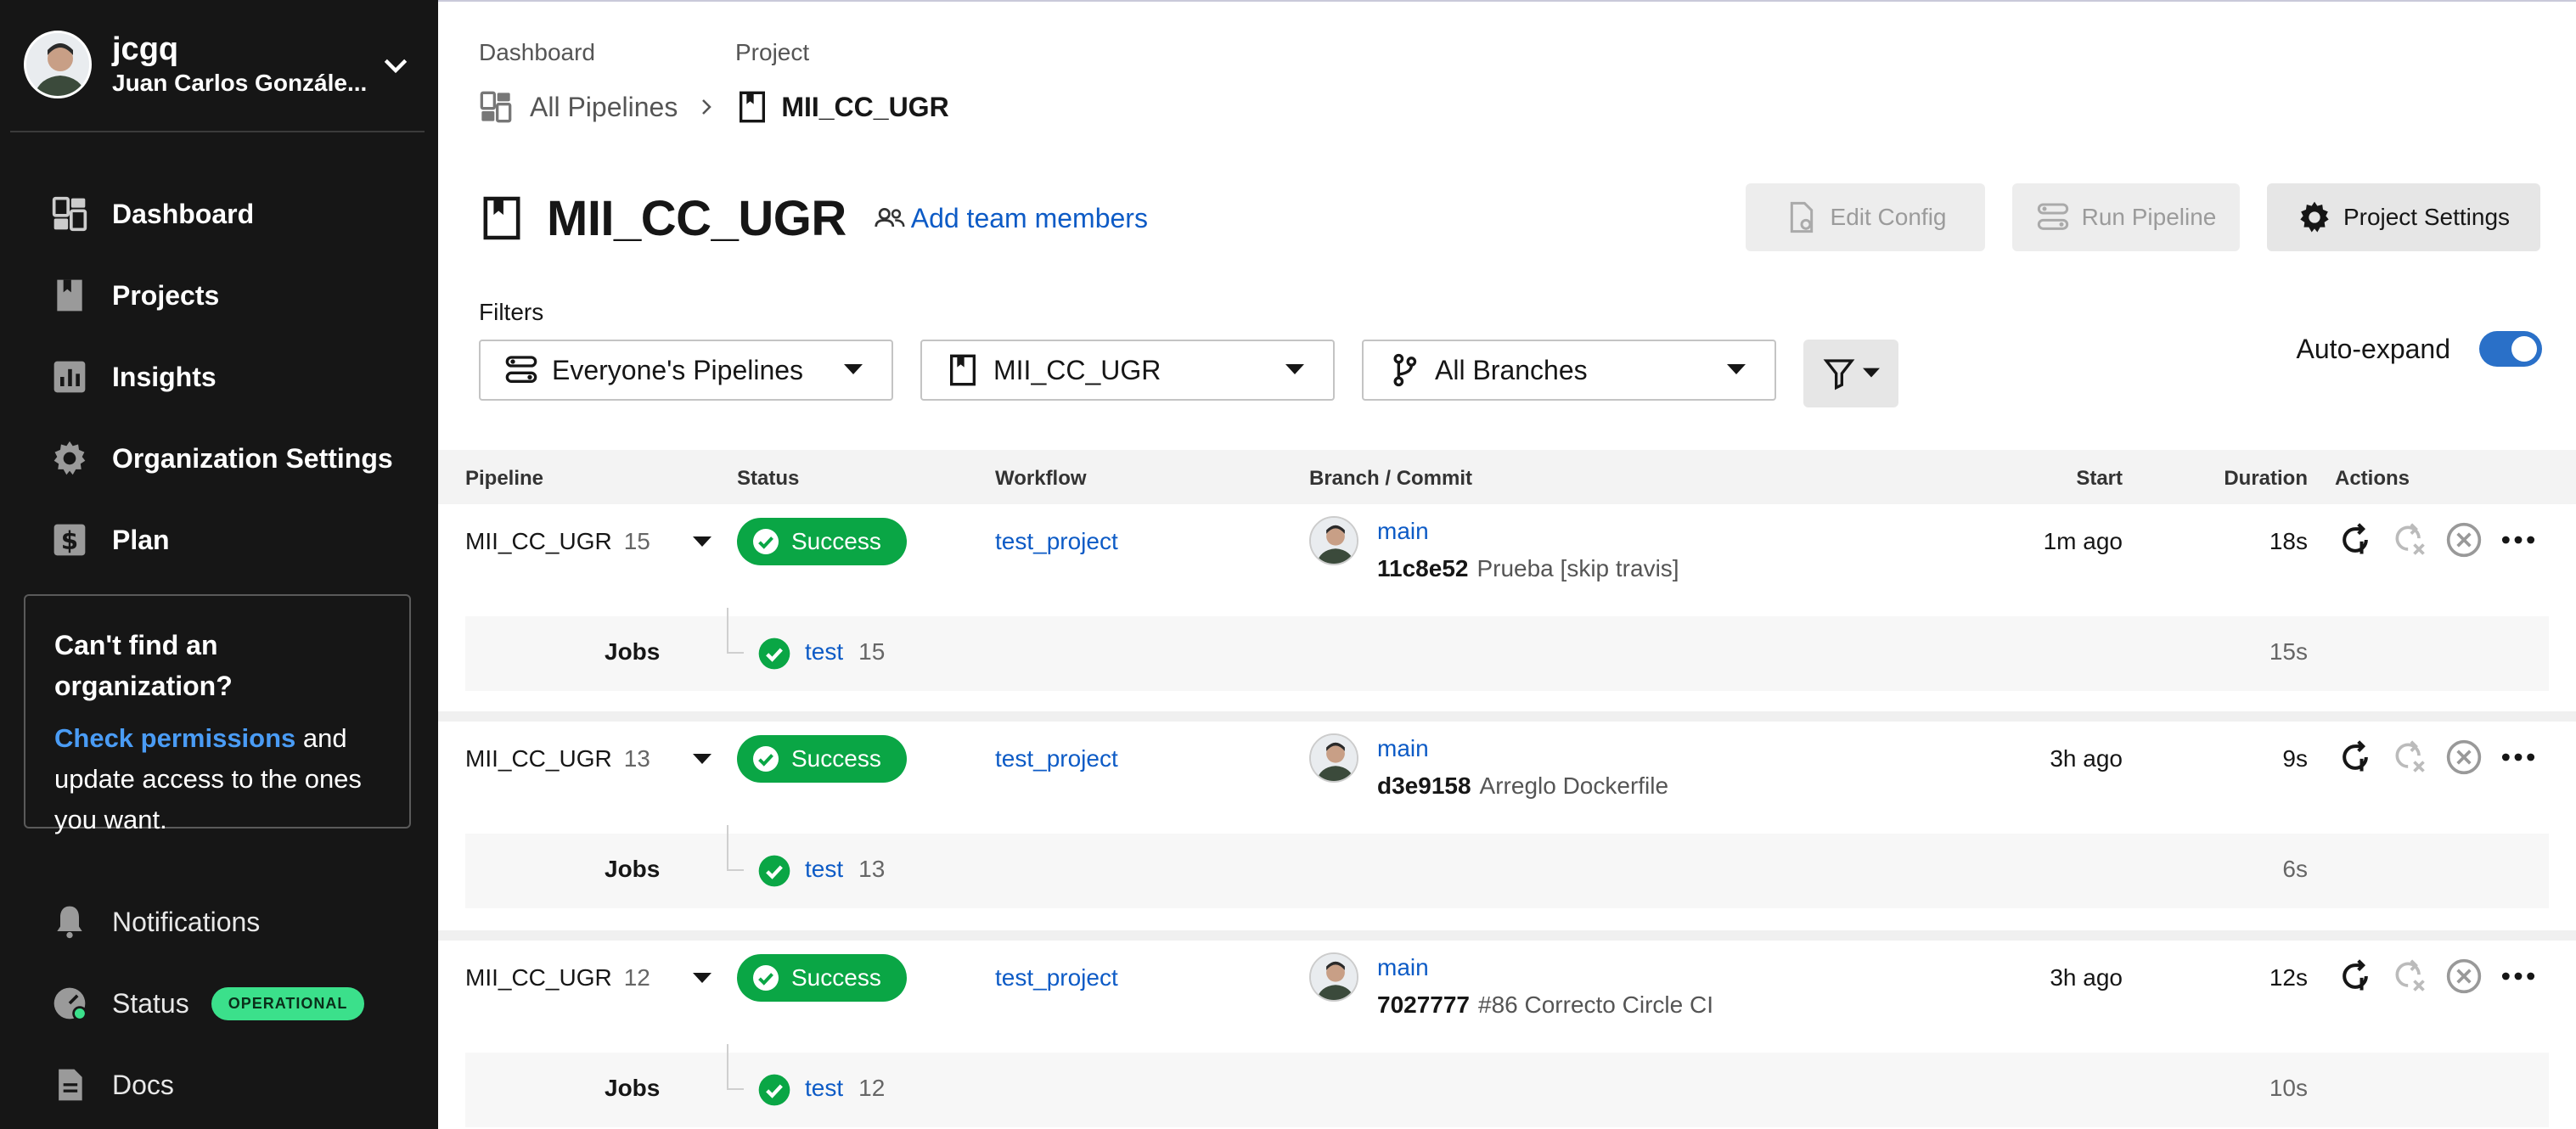 The image size is (2576, 1129). Describe the element at coordinates (183, 213) in the screenshot. I see `sidebar-item-label: Dashboard` at that location.